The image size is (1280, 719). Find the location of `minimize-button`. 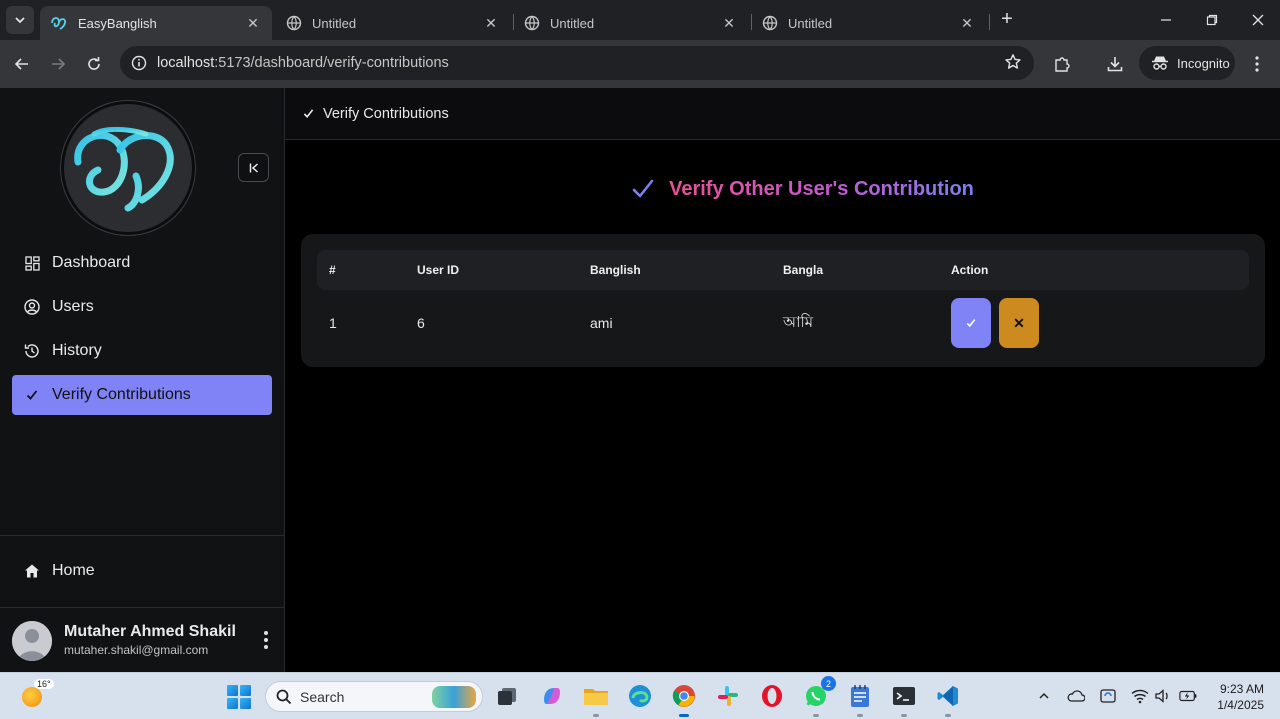

minimize-button is located at coordinates (1166, 20).